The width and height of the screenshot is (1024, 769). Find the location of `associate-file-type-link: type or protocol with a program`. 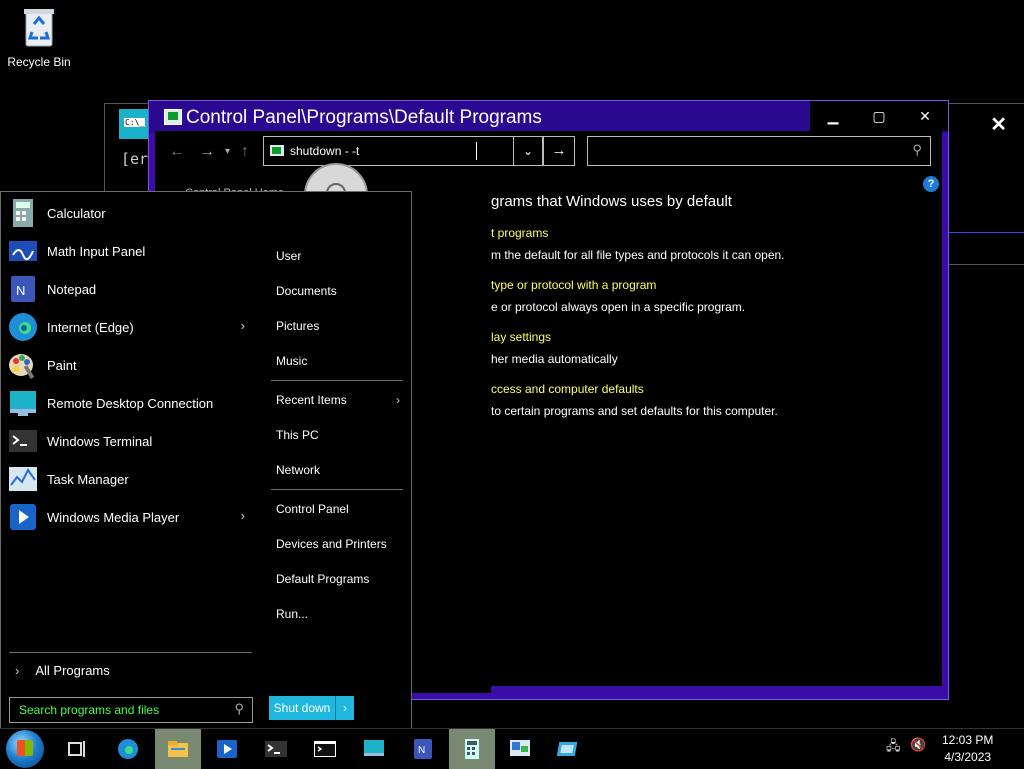

associate-file-type-link: type or protocol with a program is located at coordinates (711, 285).